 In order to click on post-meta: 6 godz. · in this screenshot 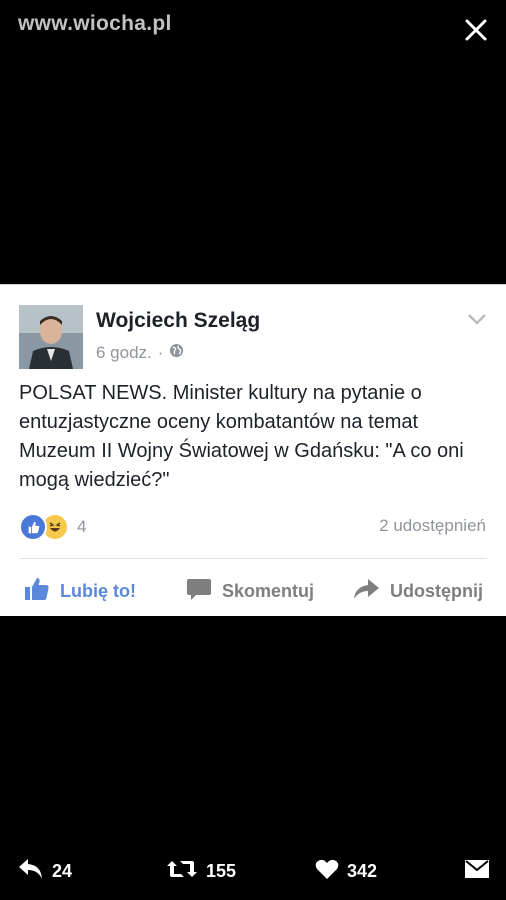, I will do `click(140, 353)`.